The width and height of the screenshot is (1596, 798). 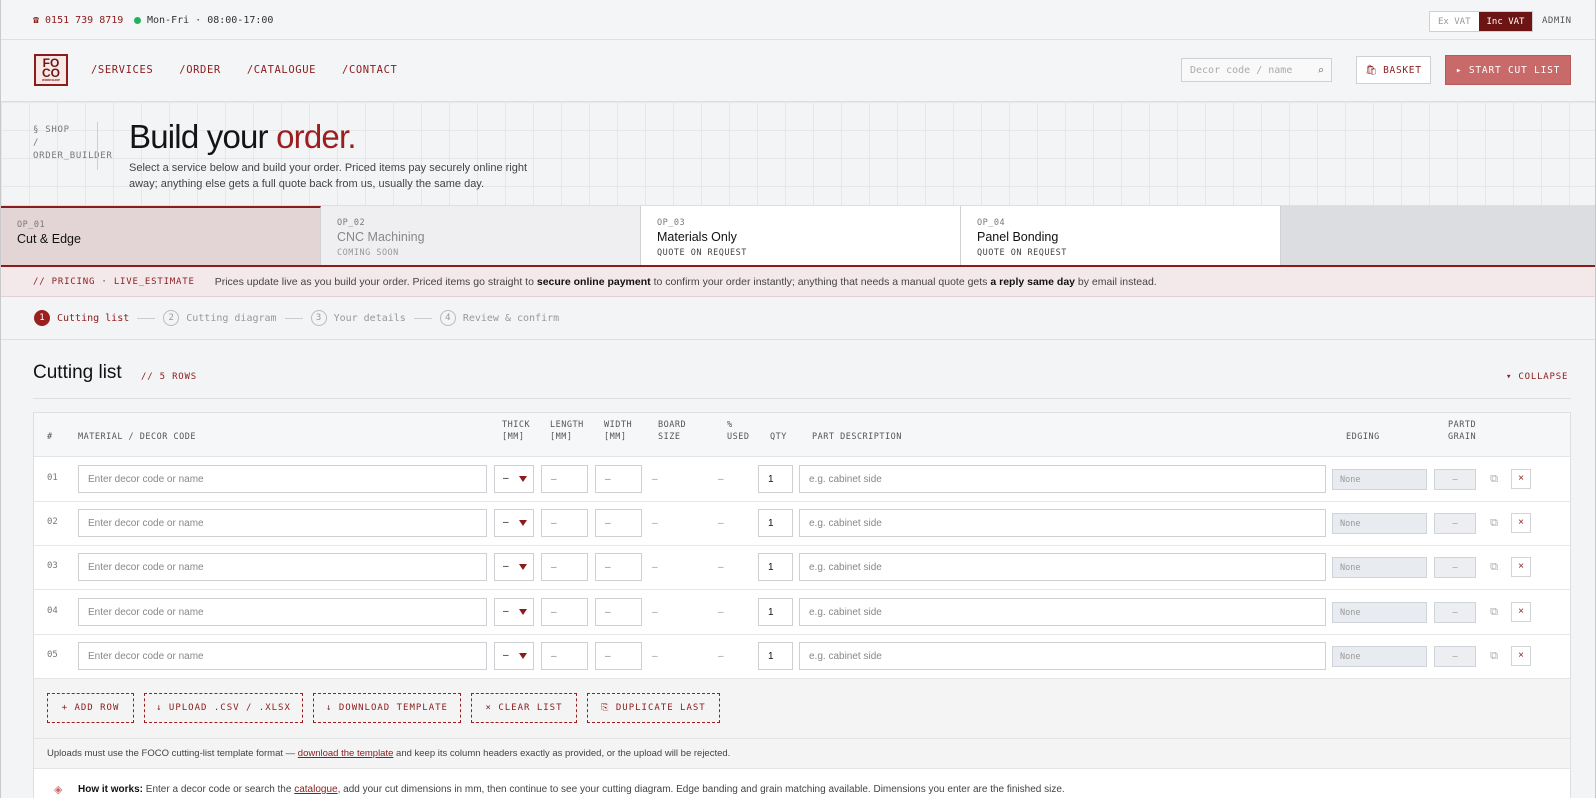 What do you see at coordinates (1508, 70) in the screenshot?
I see `start-cut-list-button: ▸ START CUT LIST` at bounding box center [1508, 70].